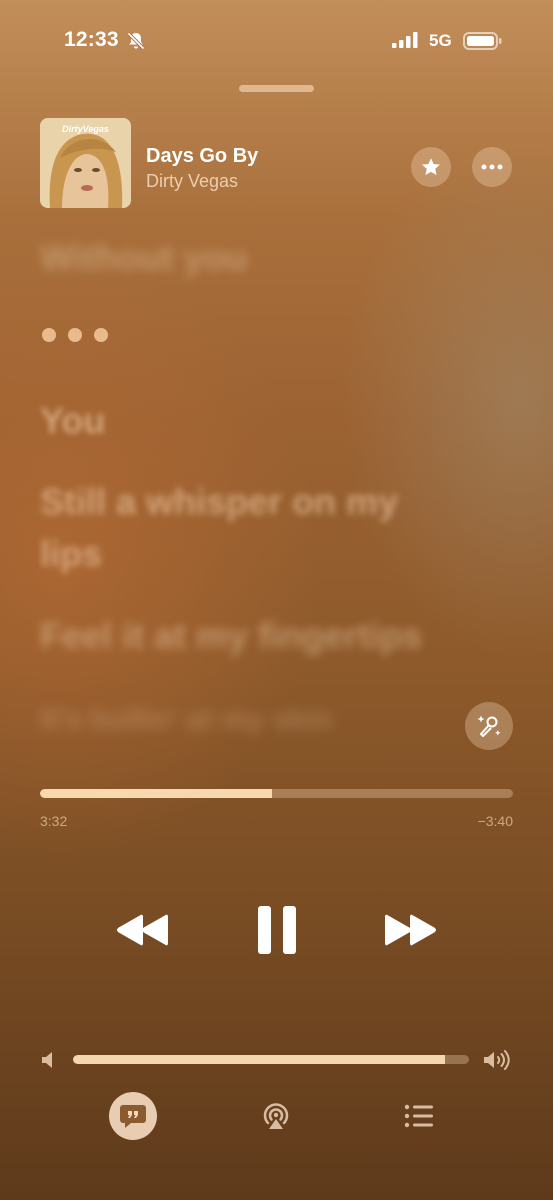 This screenshot has height=1200, width=553. I want to click on lyric-line: It's bullin' at my skin, so click(260, 720).